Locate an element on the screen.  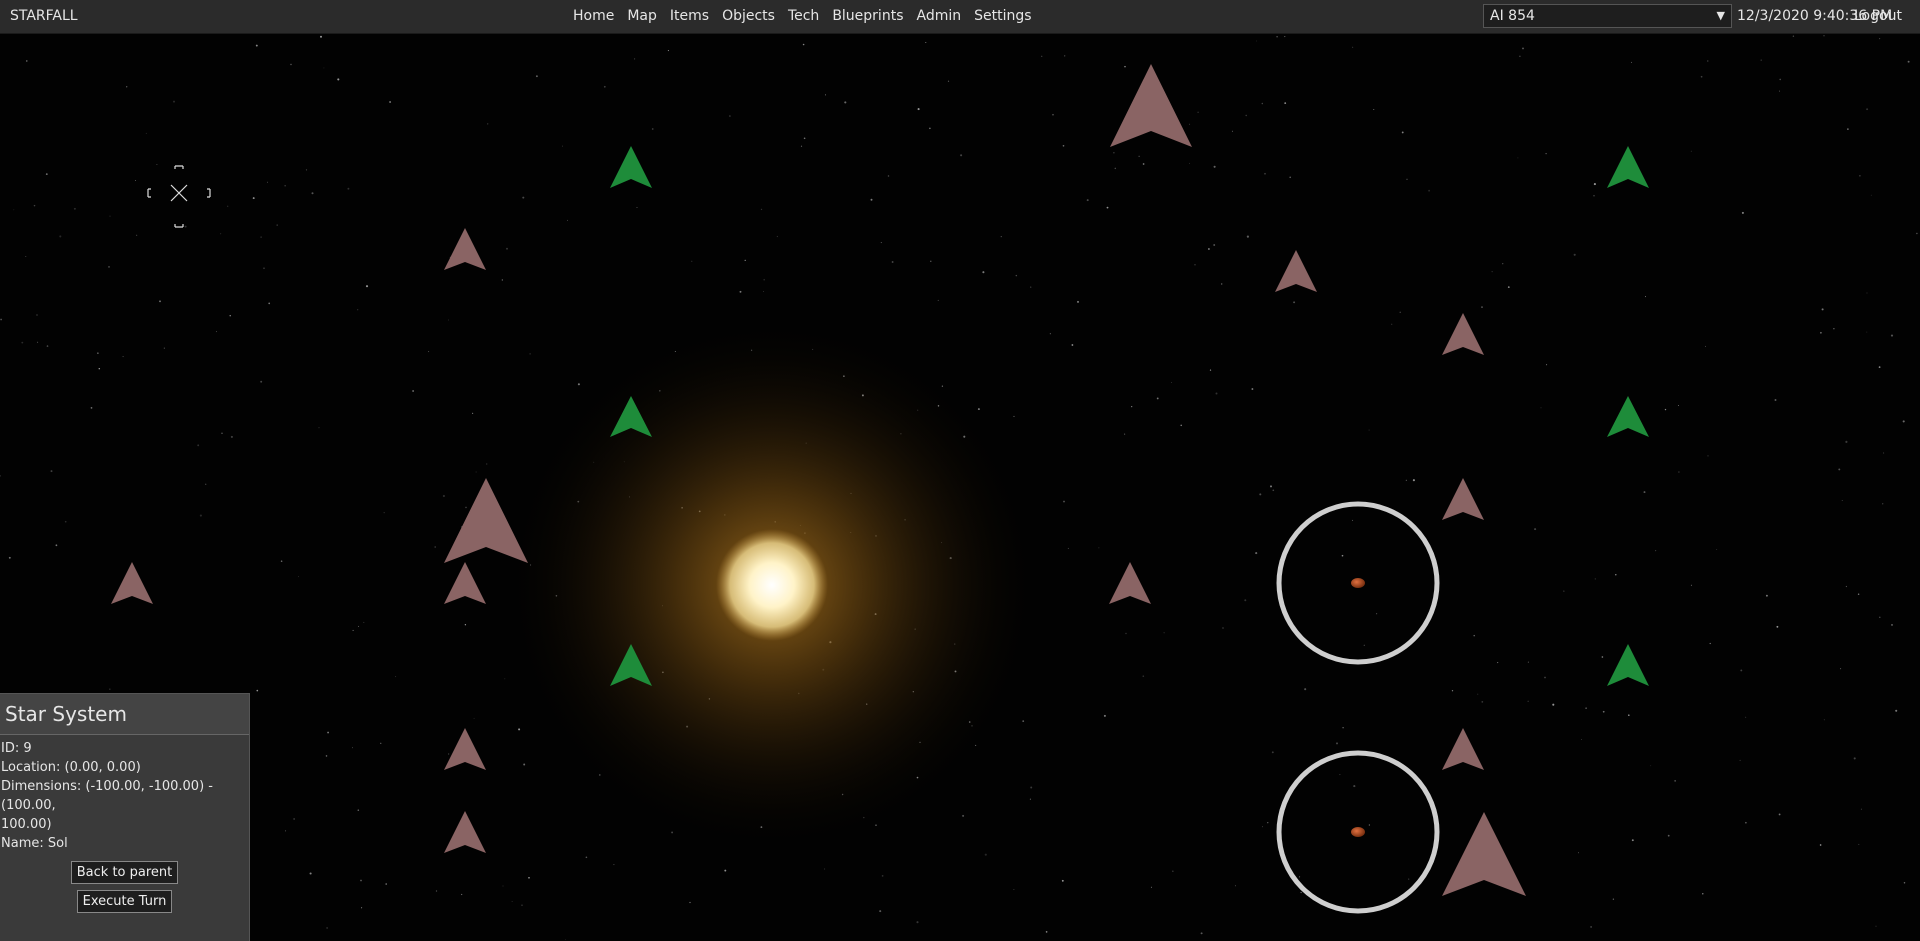
nav-settings: Settings is located at coordinates (1002, 16).